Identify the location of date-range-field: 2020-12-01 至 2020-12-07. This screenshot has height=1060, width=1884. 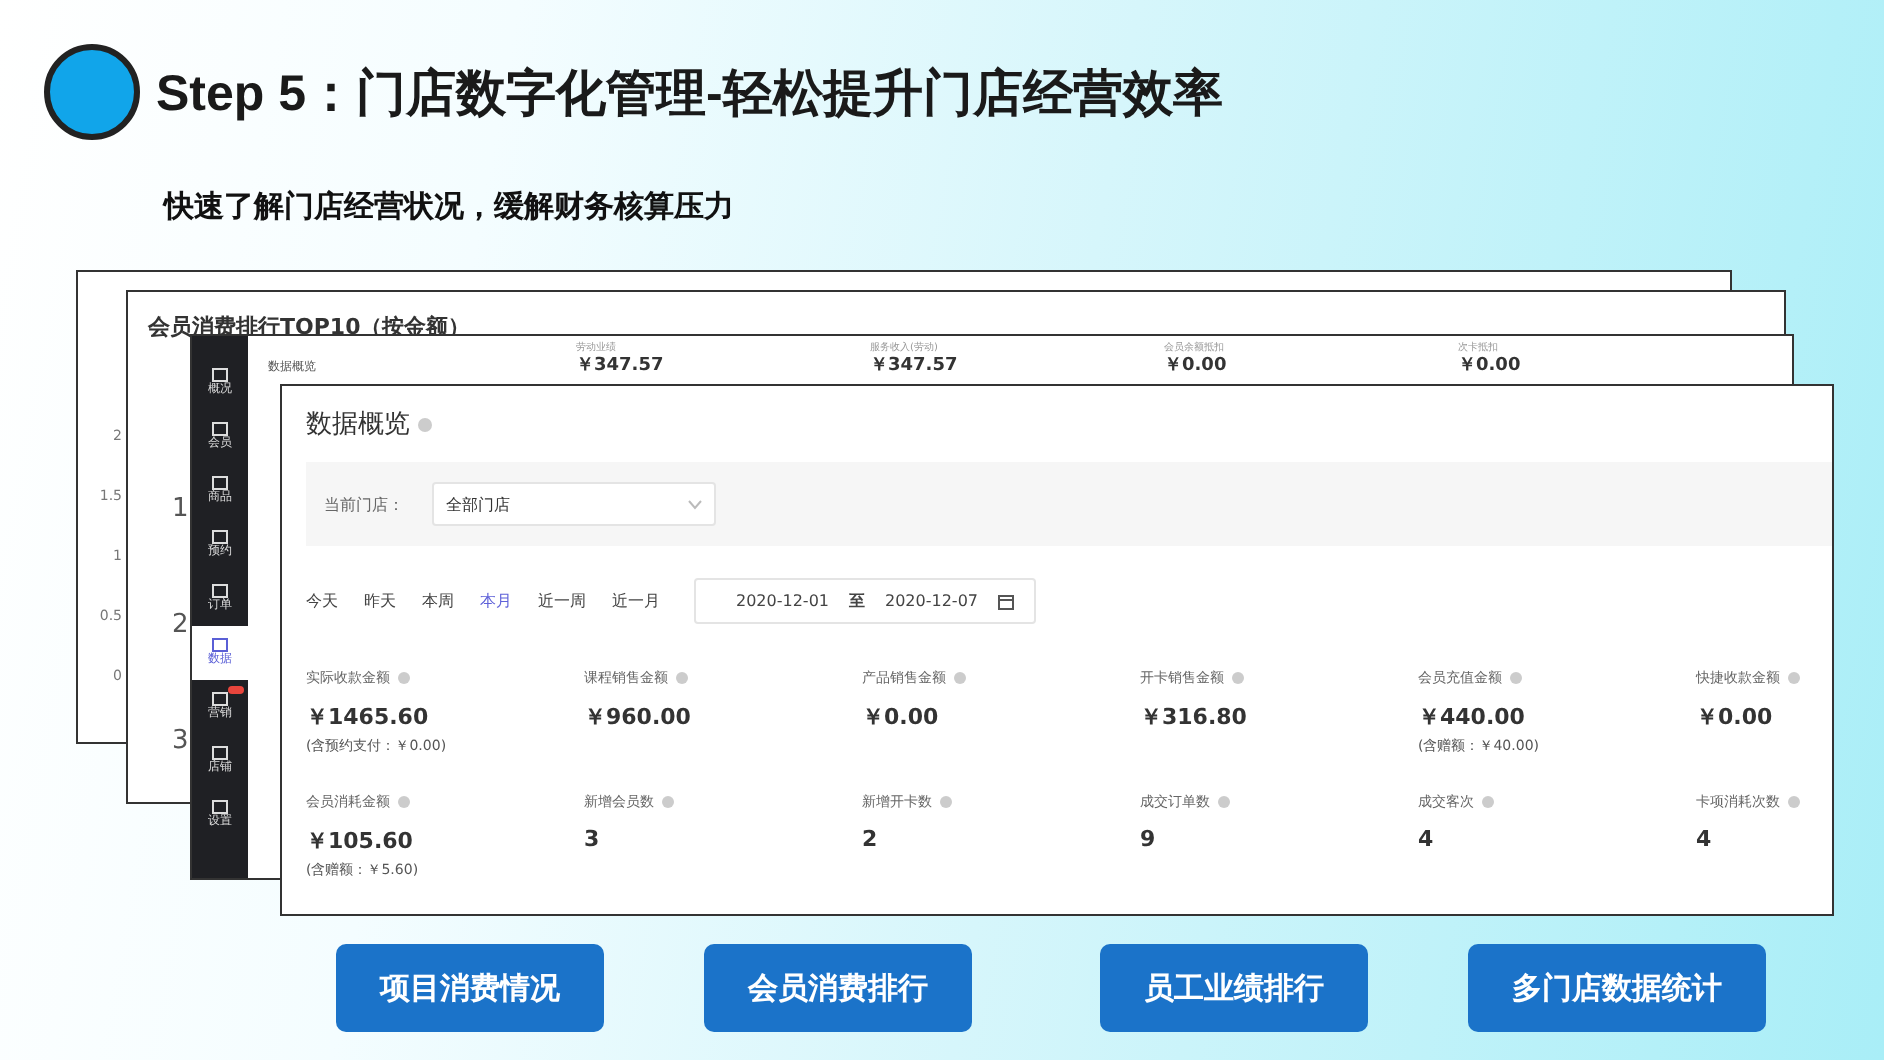
(865, 601).